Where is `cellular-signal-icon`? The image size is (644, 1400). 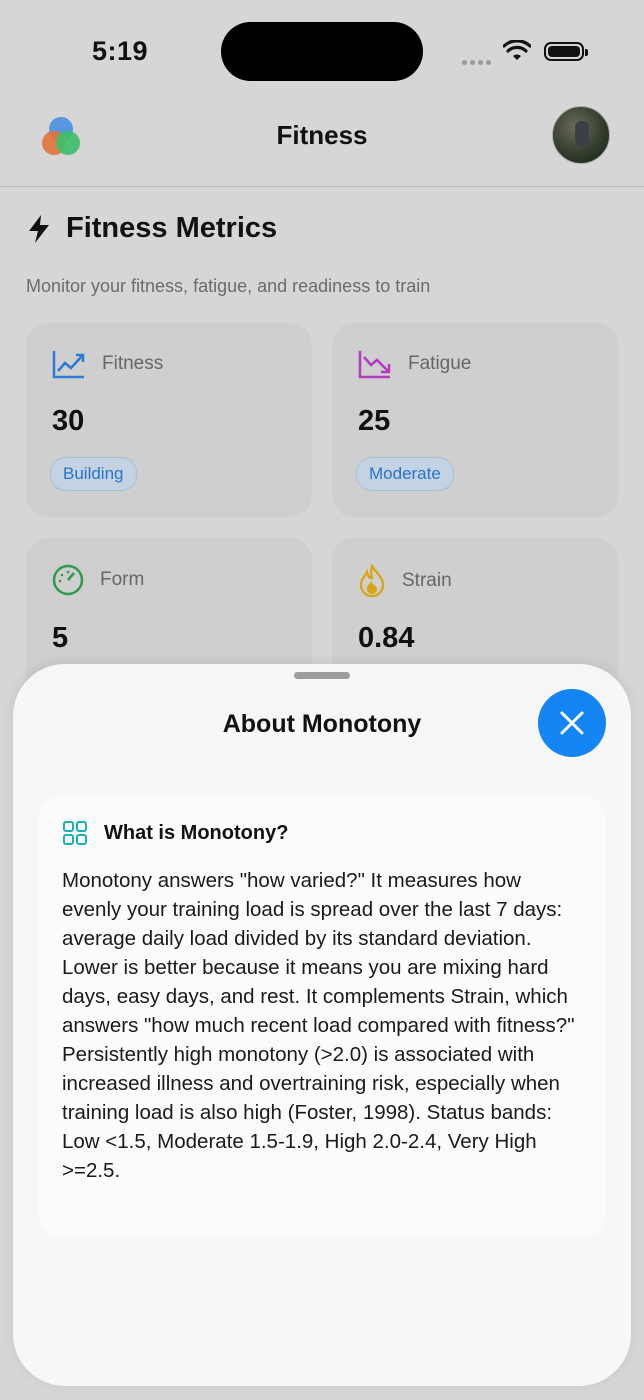
cellular-signal-icon is located at coordinates (478, 61).